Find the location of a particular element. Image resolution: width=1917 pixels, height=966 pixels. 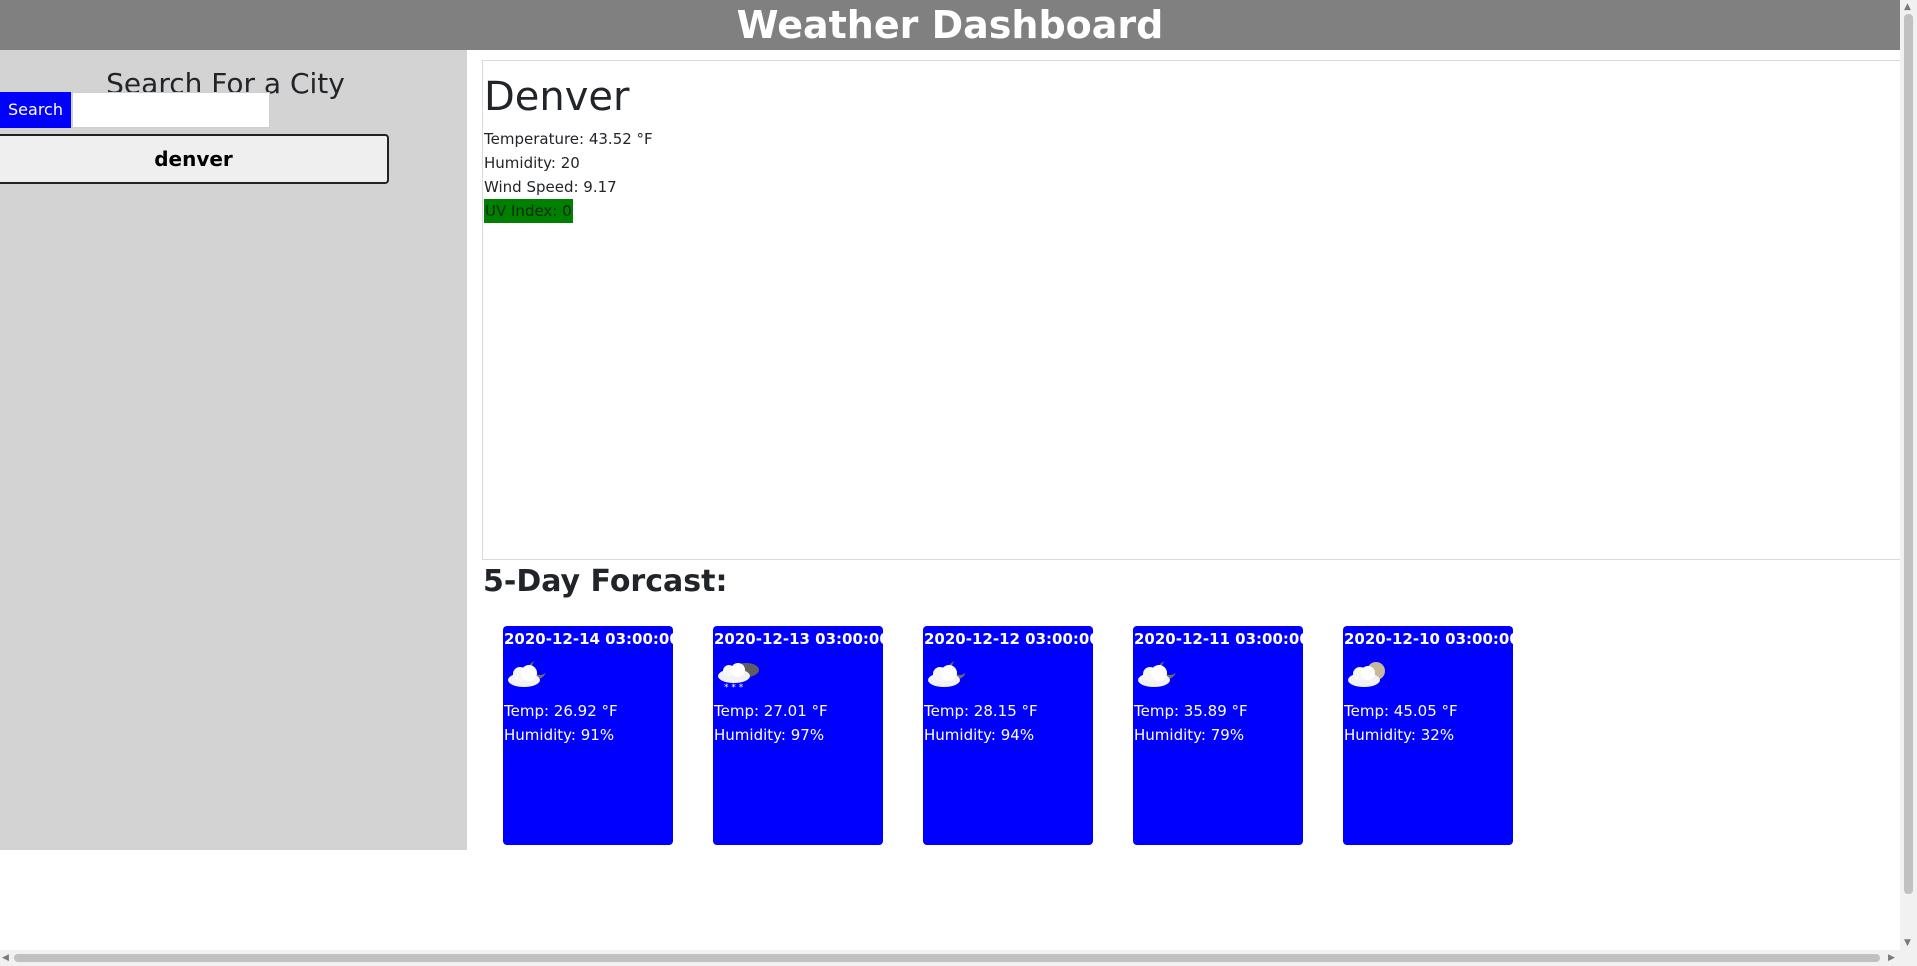

search-button: Search is located at coordinates (35, 110).